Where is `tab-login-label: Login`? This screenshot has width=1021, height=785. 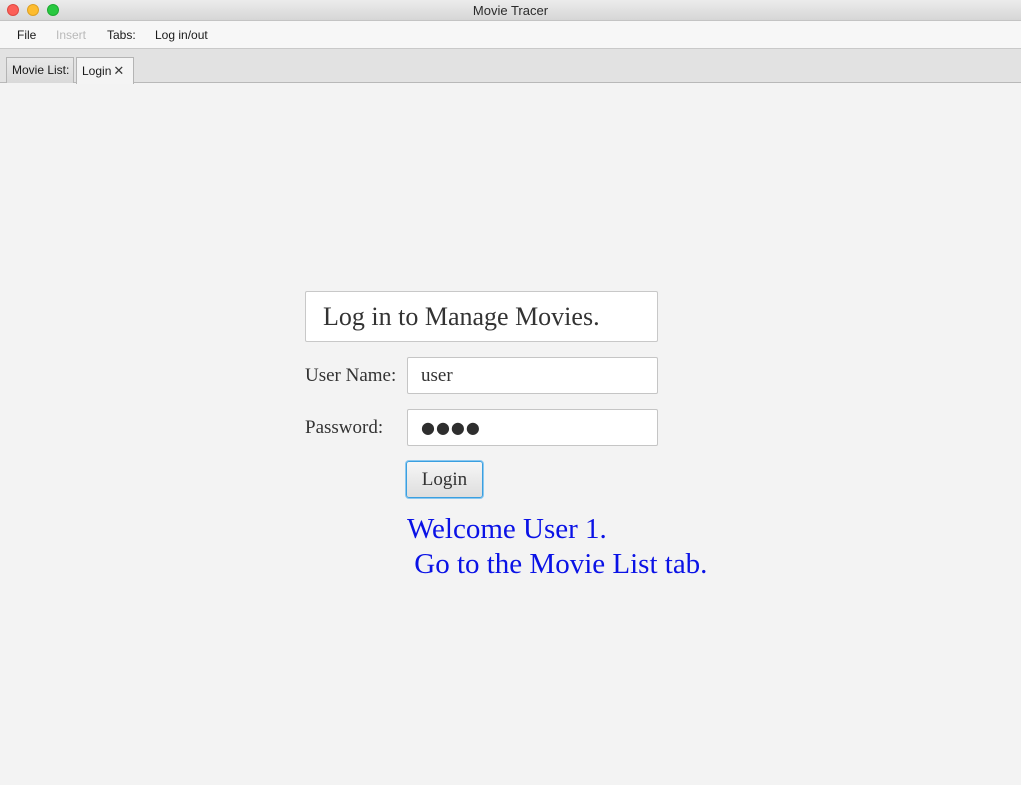
tab-login-label: Login is located at coordinates (97, 71).